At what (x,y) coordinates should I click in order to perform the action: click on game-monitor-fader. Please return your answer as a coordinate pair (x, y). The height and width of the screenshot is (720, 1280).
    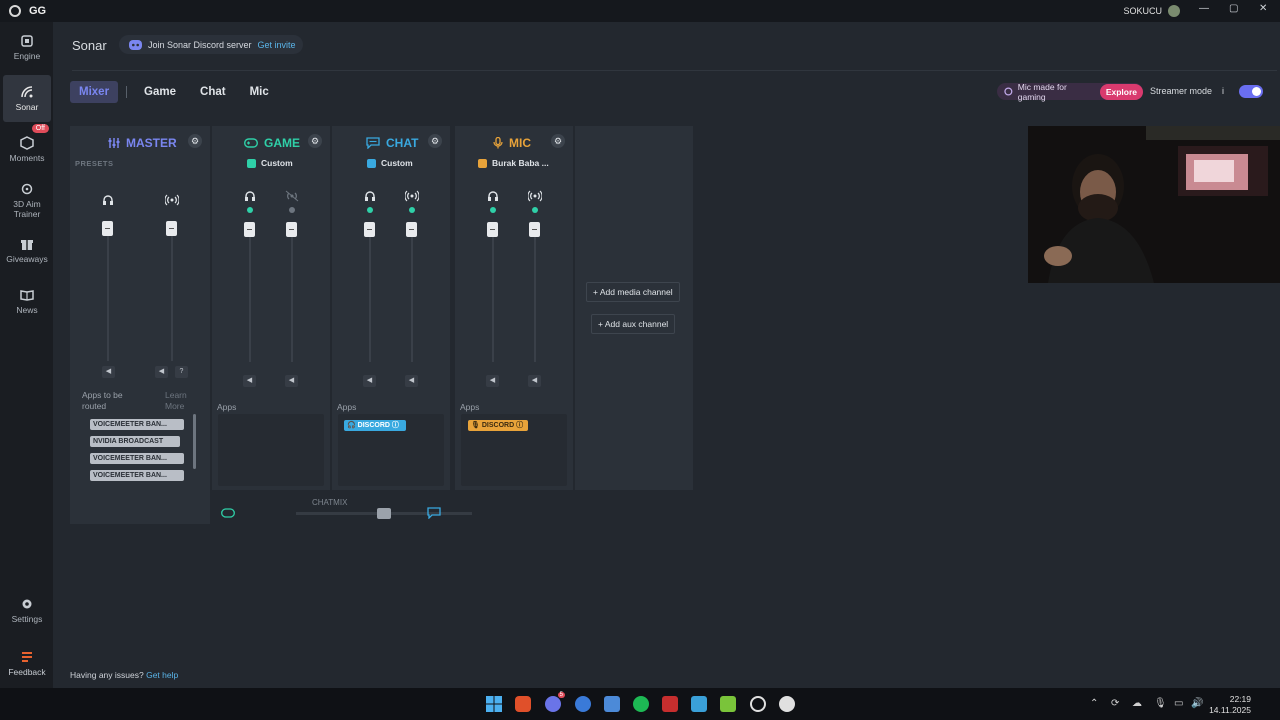
    Looking at the image, I should click on (250, 292).